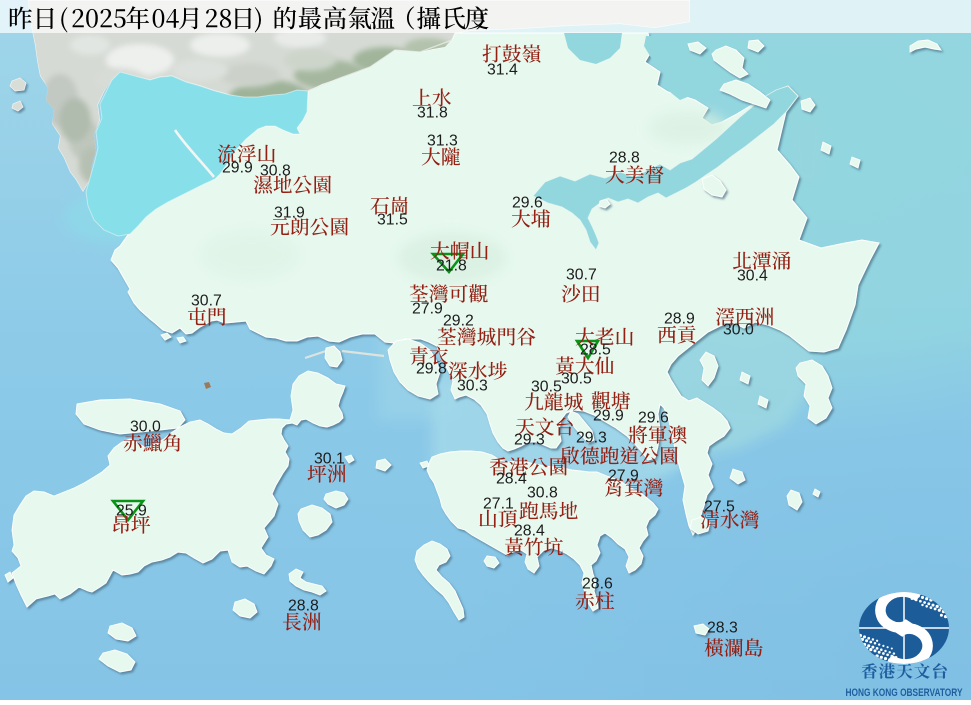 The width and height of the screenshot is (971, 705). Describe the element at coordinates (752, 276) in the screenshot. I see `svg-text: 30.4` at that location.